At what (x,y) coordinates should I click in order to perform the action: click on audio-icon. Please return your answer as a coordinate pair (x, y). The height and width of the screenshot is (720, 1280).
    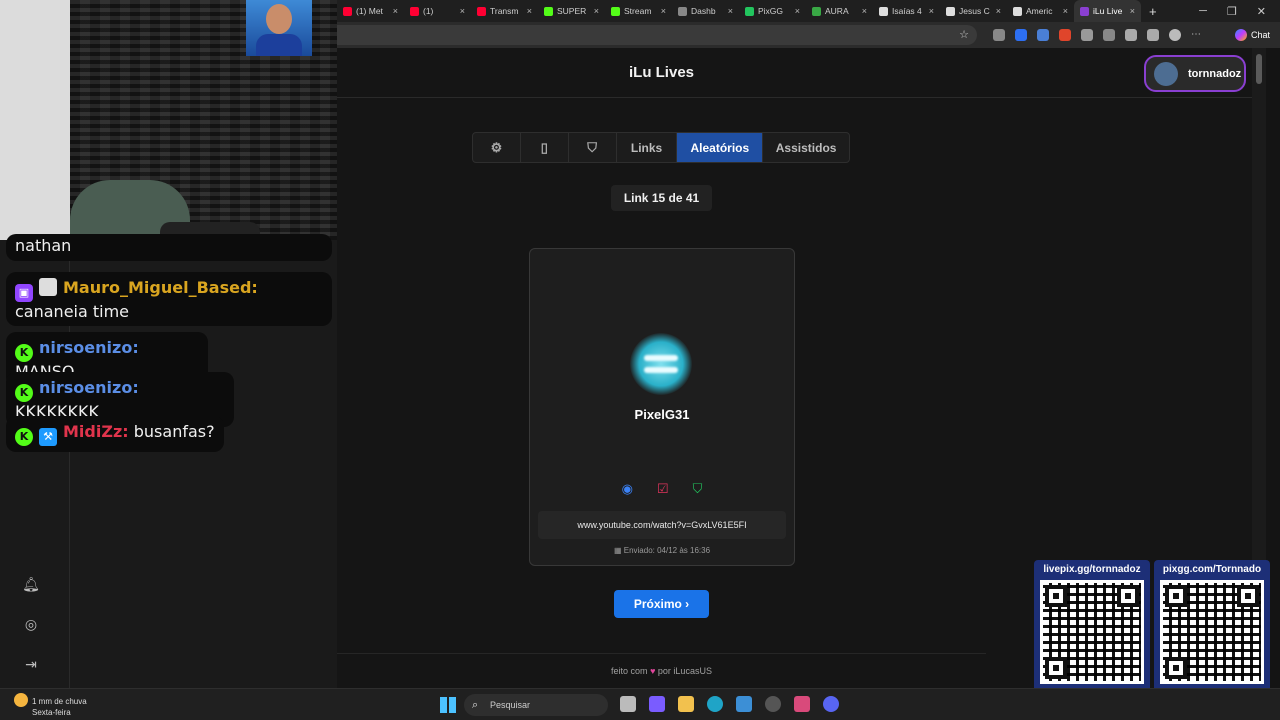
    Looking at the image, I should click on (1065, 35).